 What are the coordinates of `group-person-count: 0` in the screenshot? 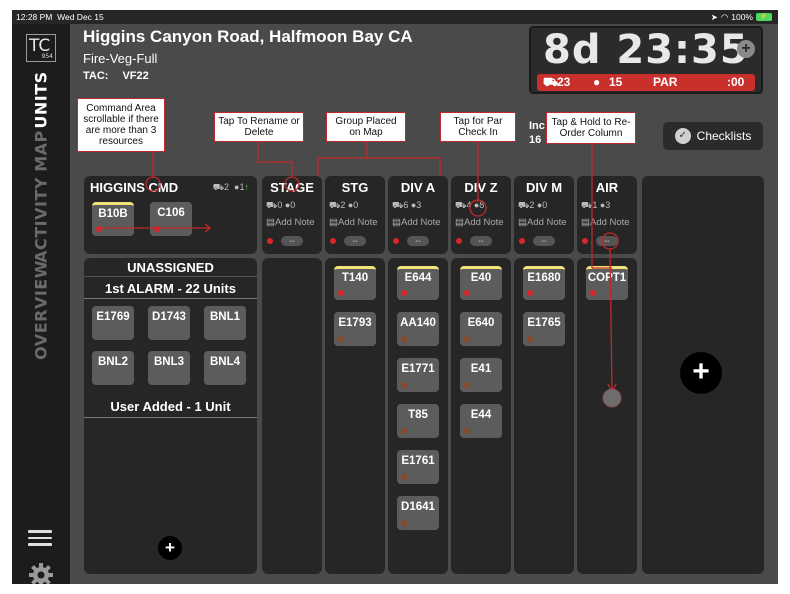 It's located at (545, 205).